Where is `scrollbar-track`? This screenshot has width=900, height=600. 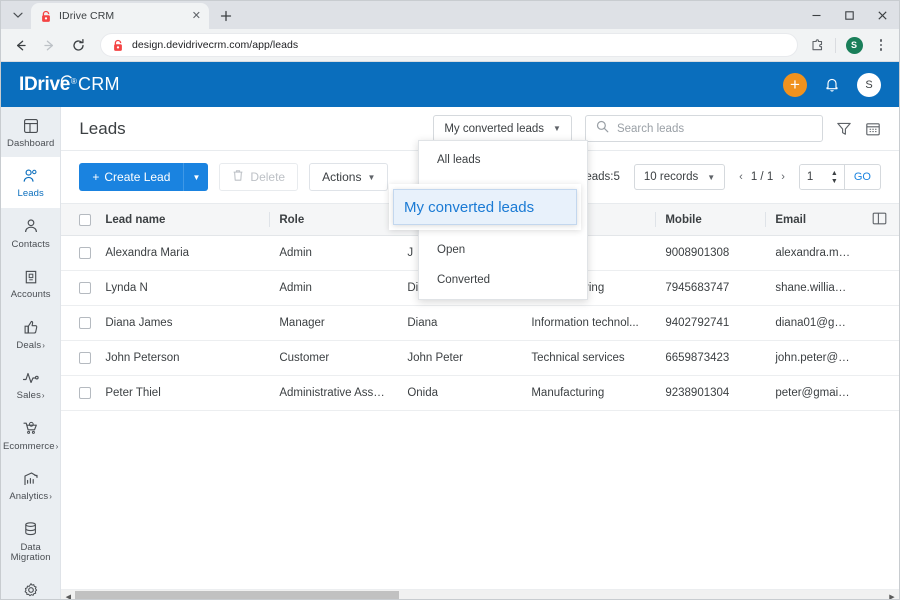 scrollbar-track is located at coordinates (480, 594).